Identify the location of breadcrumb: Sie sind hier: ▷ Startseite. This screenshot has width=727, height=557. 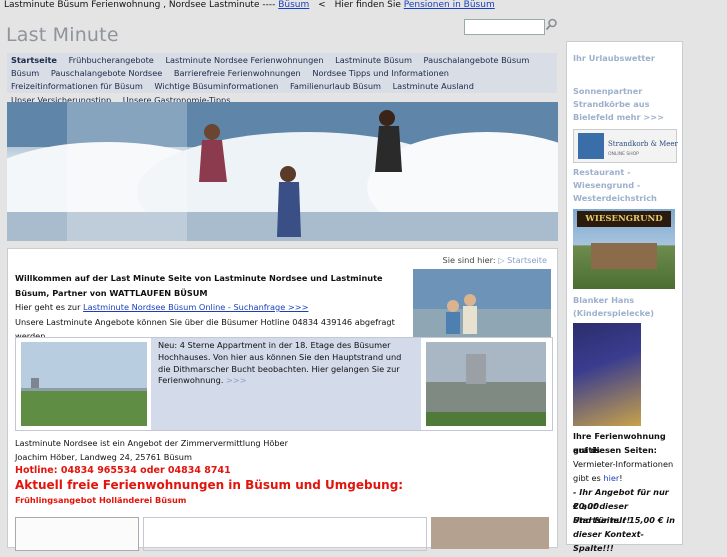
(495, 260).